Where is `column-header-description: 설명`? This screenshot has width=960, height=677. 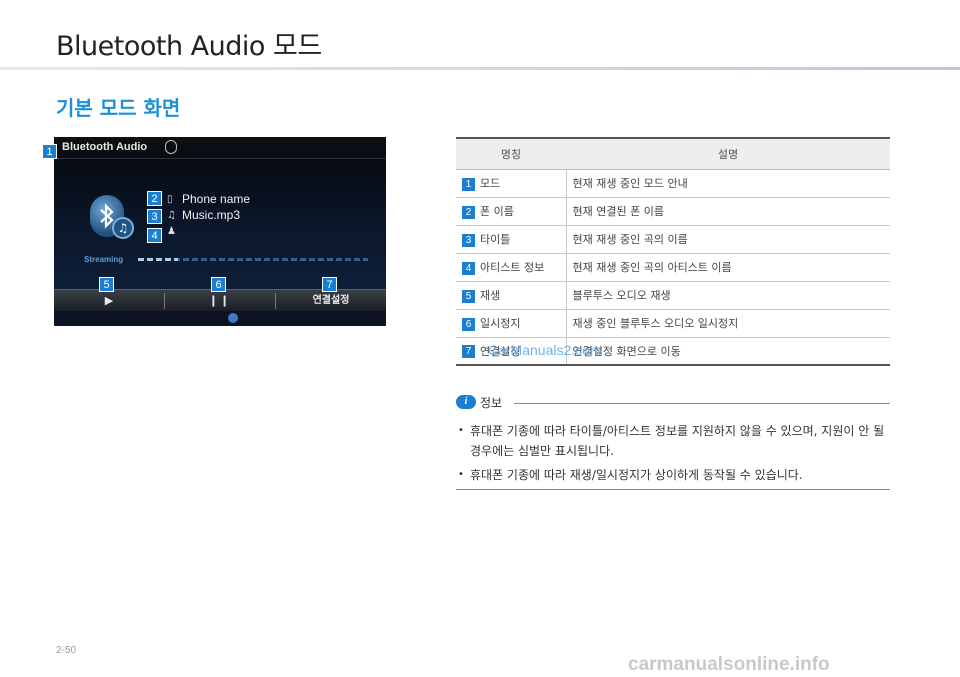 column-header-description: 설명 is located at coordinates (728, 153).